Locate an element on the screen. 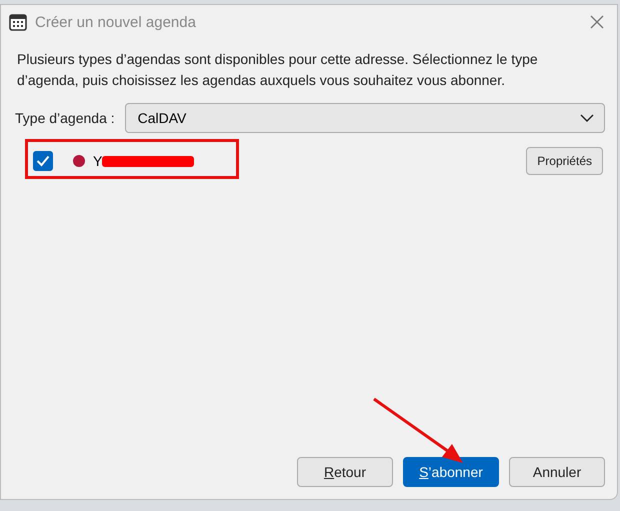 The image size is (620, 511). calendar-type-dropdown: CalDAV is located at coordinates (364, 118).